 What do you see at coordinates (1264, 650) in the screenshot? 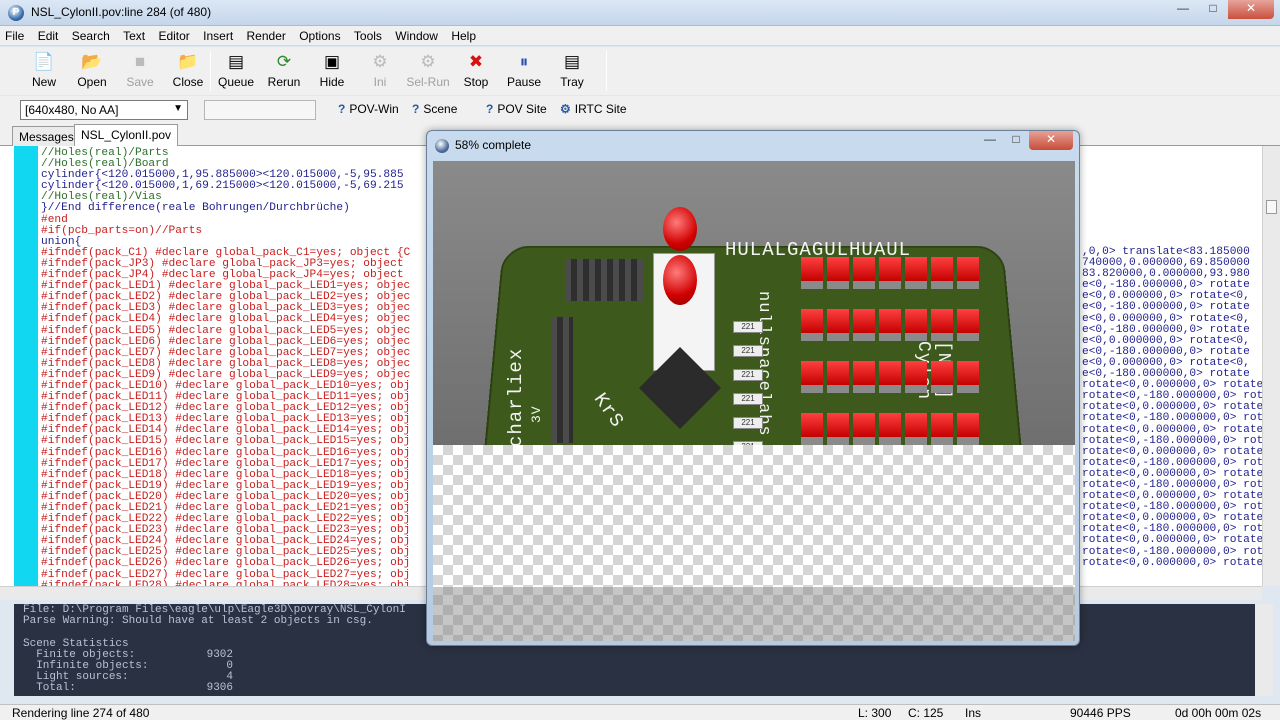
I see `message-scrollbar` at bounding box center [1264, 650].